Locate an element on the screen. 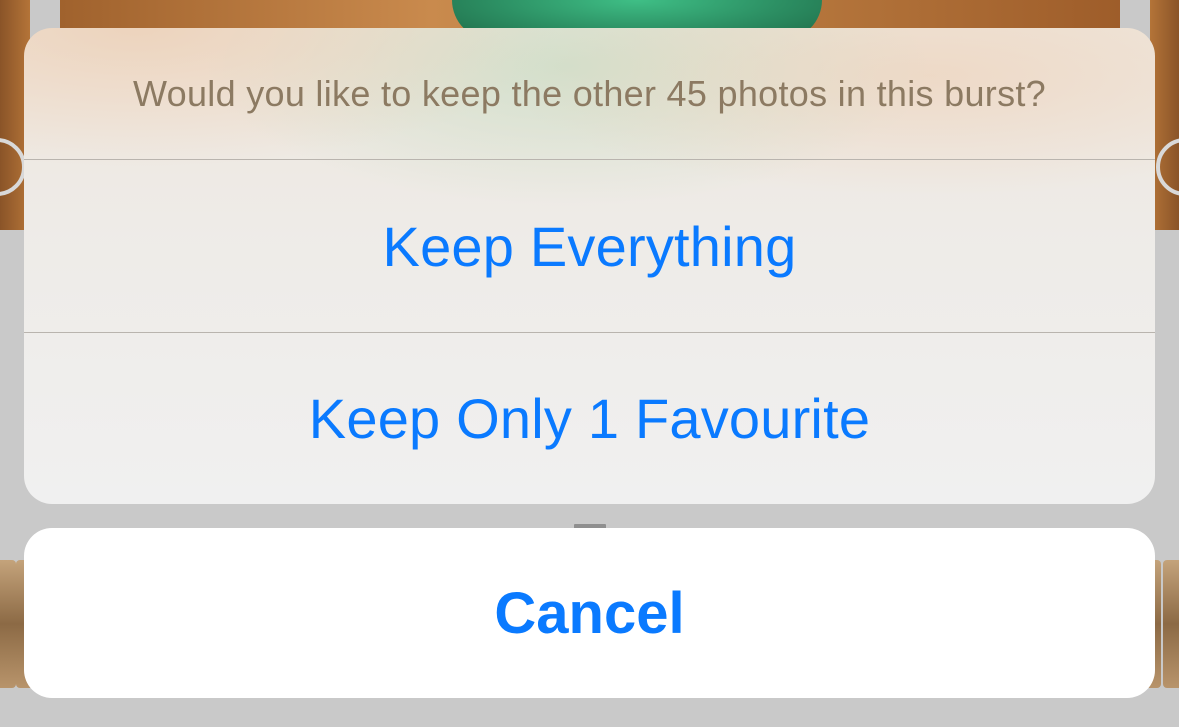 Image resolution: width=1179 pixels, height=727 pixels. cancel-label: Cancel is located at coordinates (589, 613).